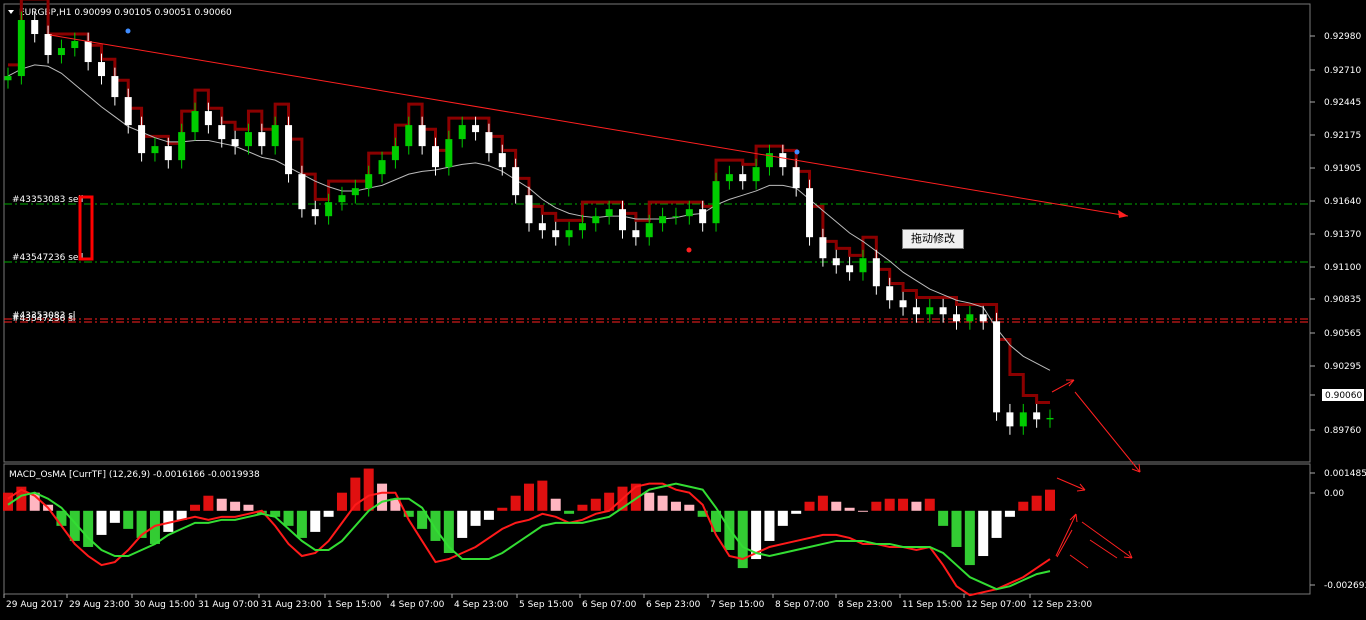 The image size is (1366, 620). What do you see at coordinates (1096, 474) in the screenshot?
I see `projection-arrows` at bounding box center [1096, 474].